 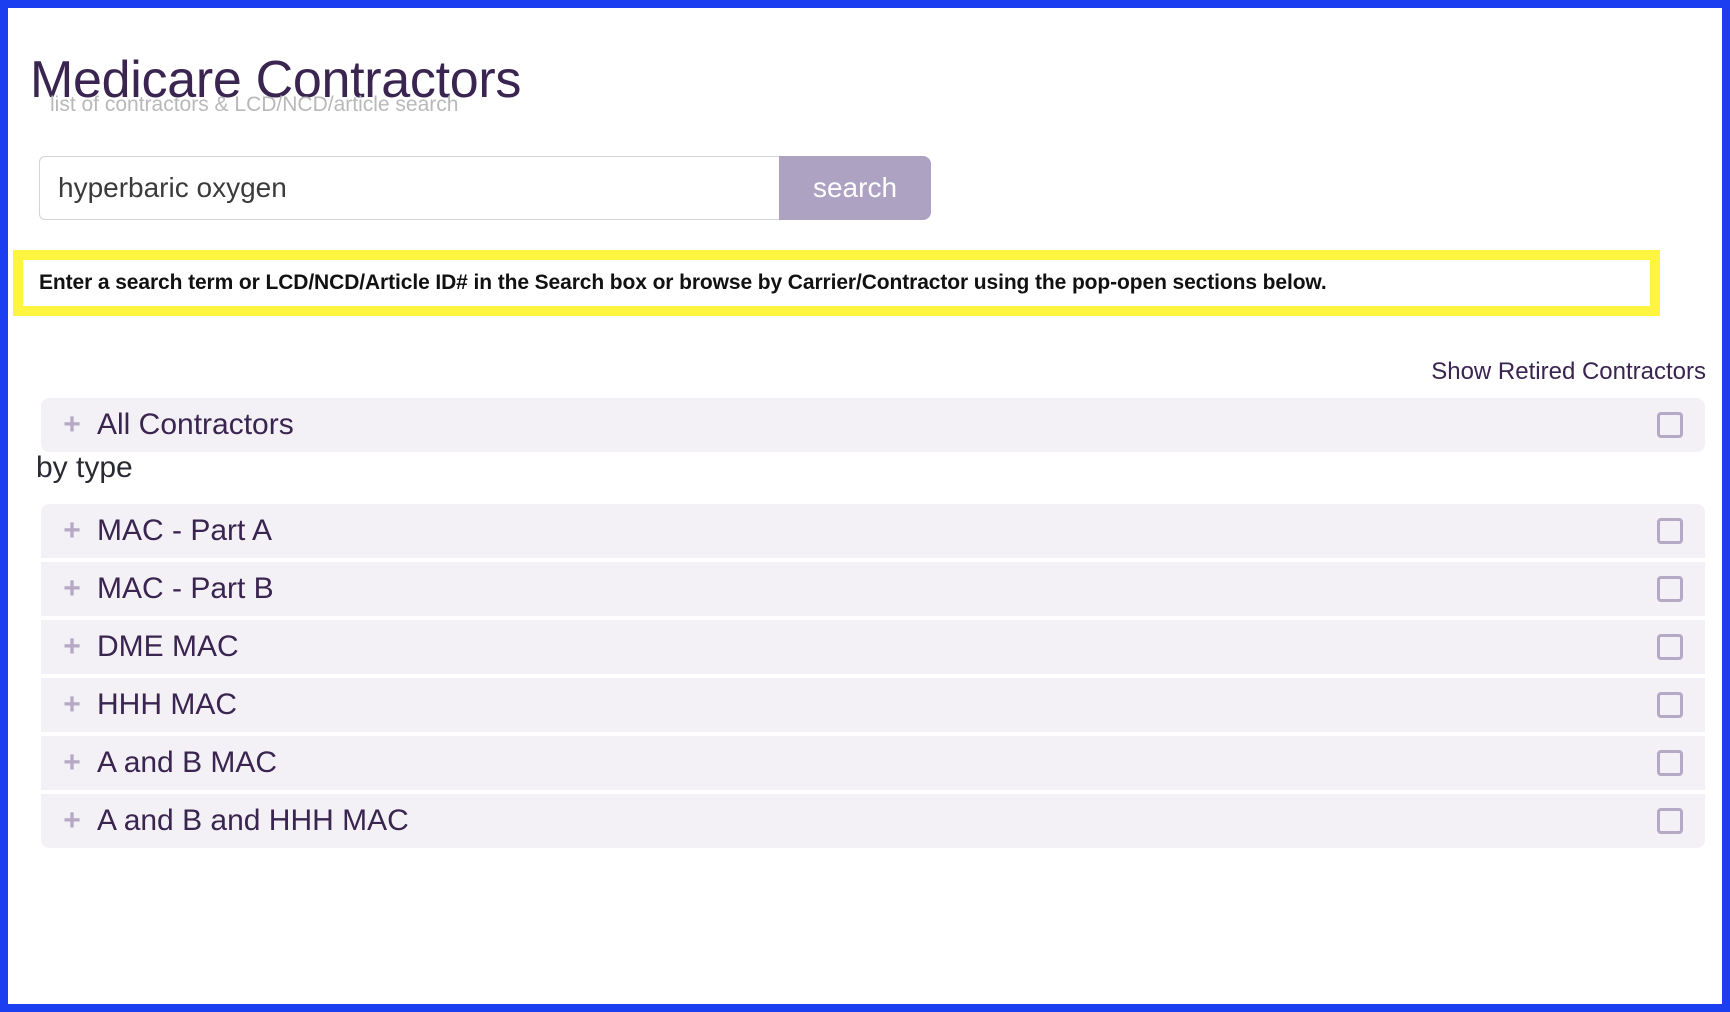 What do you see at coordinates (185, 530) in the screenshot?
I see `contractor-row-label: MAC - Part A` at bounding box center [185, 530].